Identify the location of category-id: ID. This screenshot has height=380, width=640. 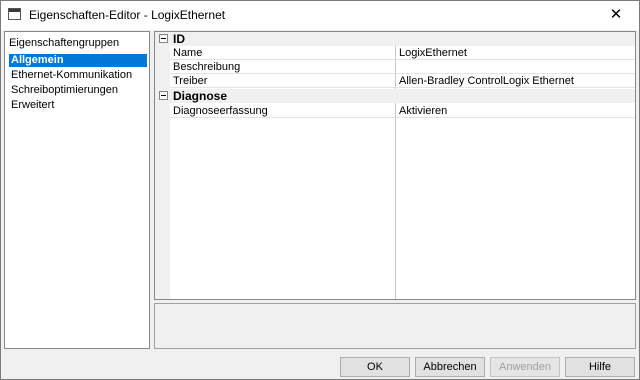
(395, 39).